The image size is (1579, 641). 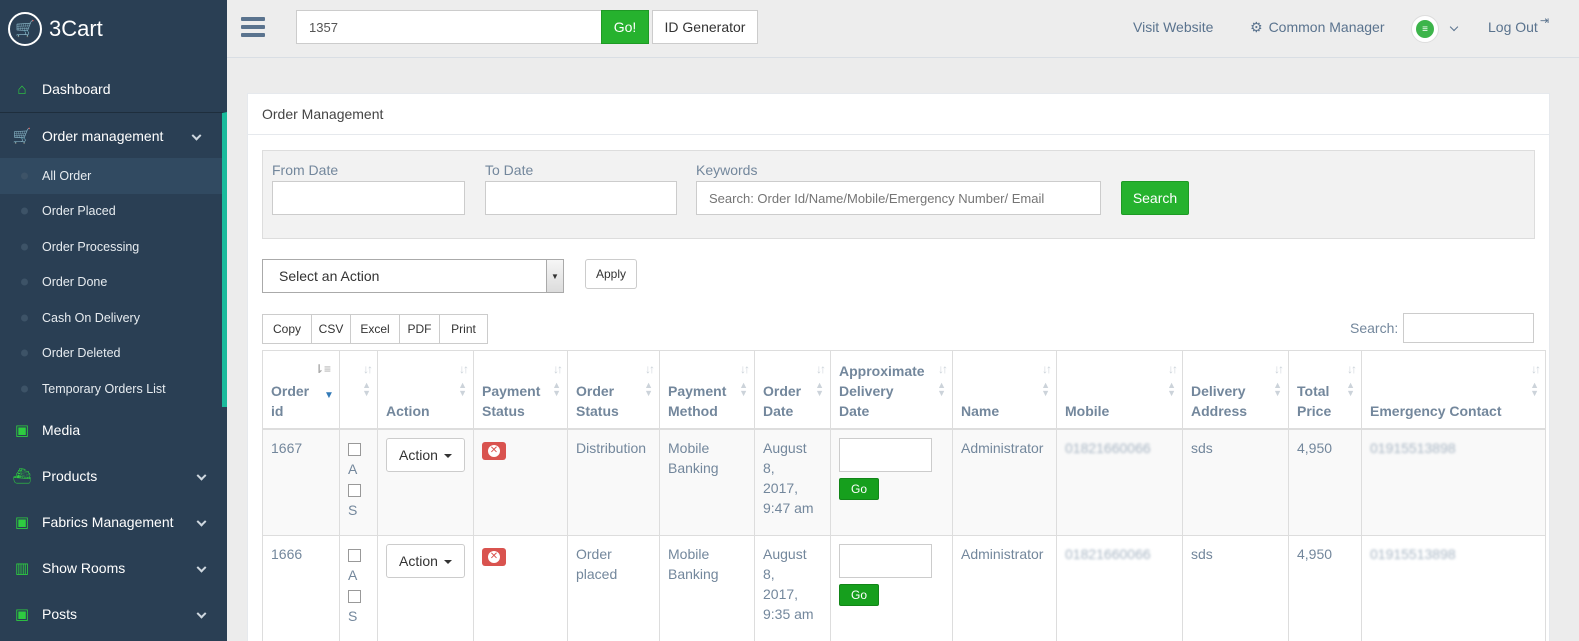 What do you see at coordinates (111, 318) in the screenshot?
I see `submenu-item-cash-on-delivery: Cash On Delivery` at bounding box center [111, 318].